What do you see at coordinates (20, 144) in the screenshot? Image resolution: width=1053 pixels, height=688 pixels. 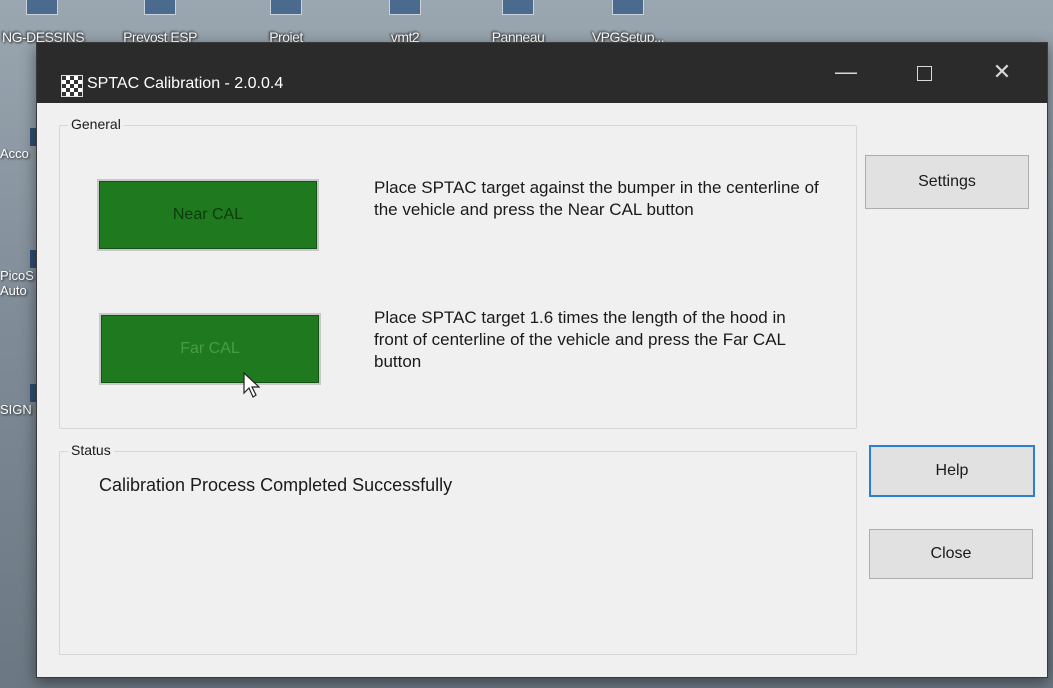 I see `desktop-side-icon-acco: Acco` at bounding box center [20, 144].